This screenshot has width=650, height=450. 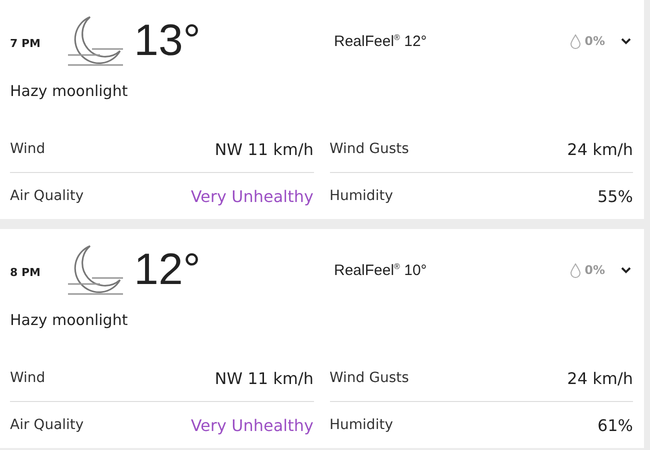 What do you see at coordinates (381, 41) in the screenshot?
I see `realfeel-text: RealFeel$^{®}$ 12°` at bounding box center [381, 41].